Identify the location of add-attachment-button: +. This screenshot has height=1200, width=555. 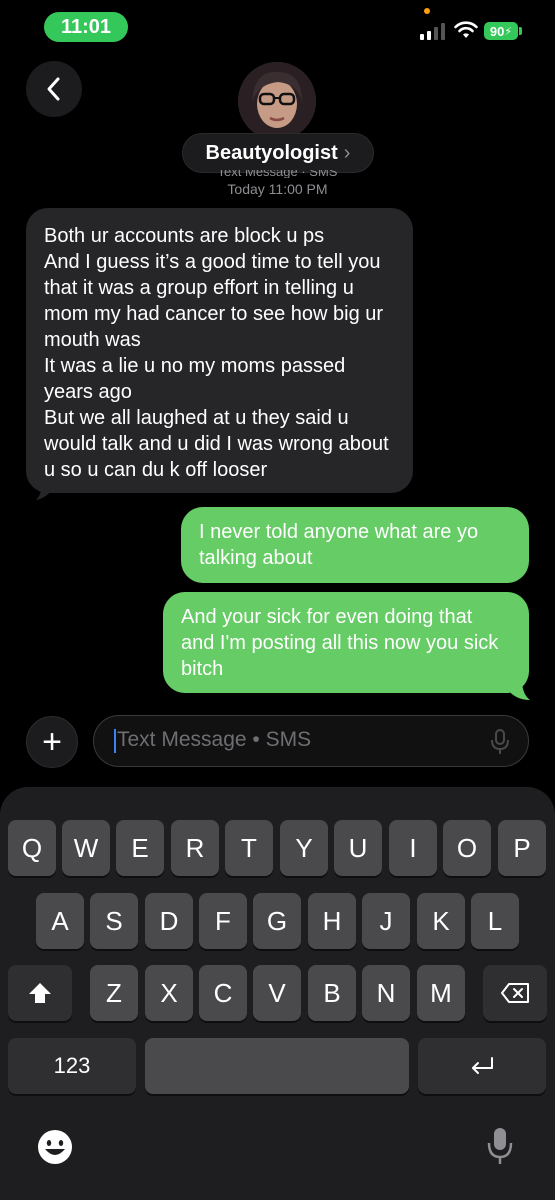
(52, 742).